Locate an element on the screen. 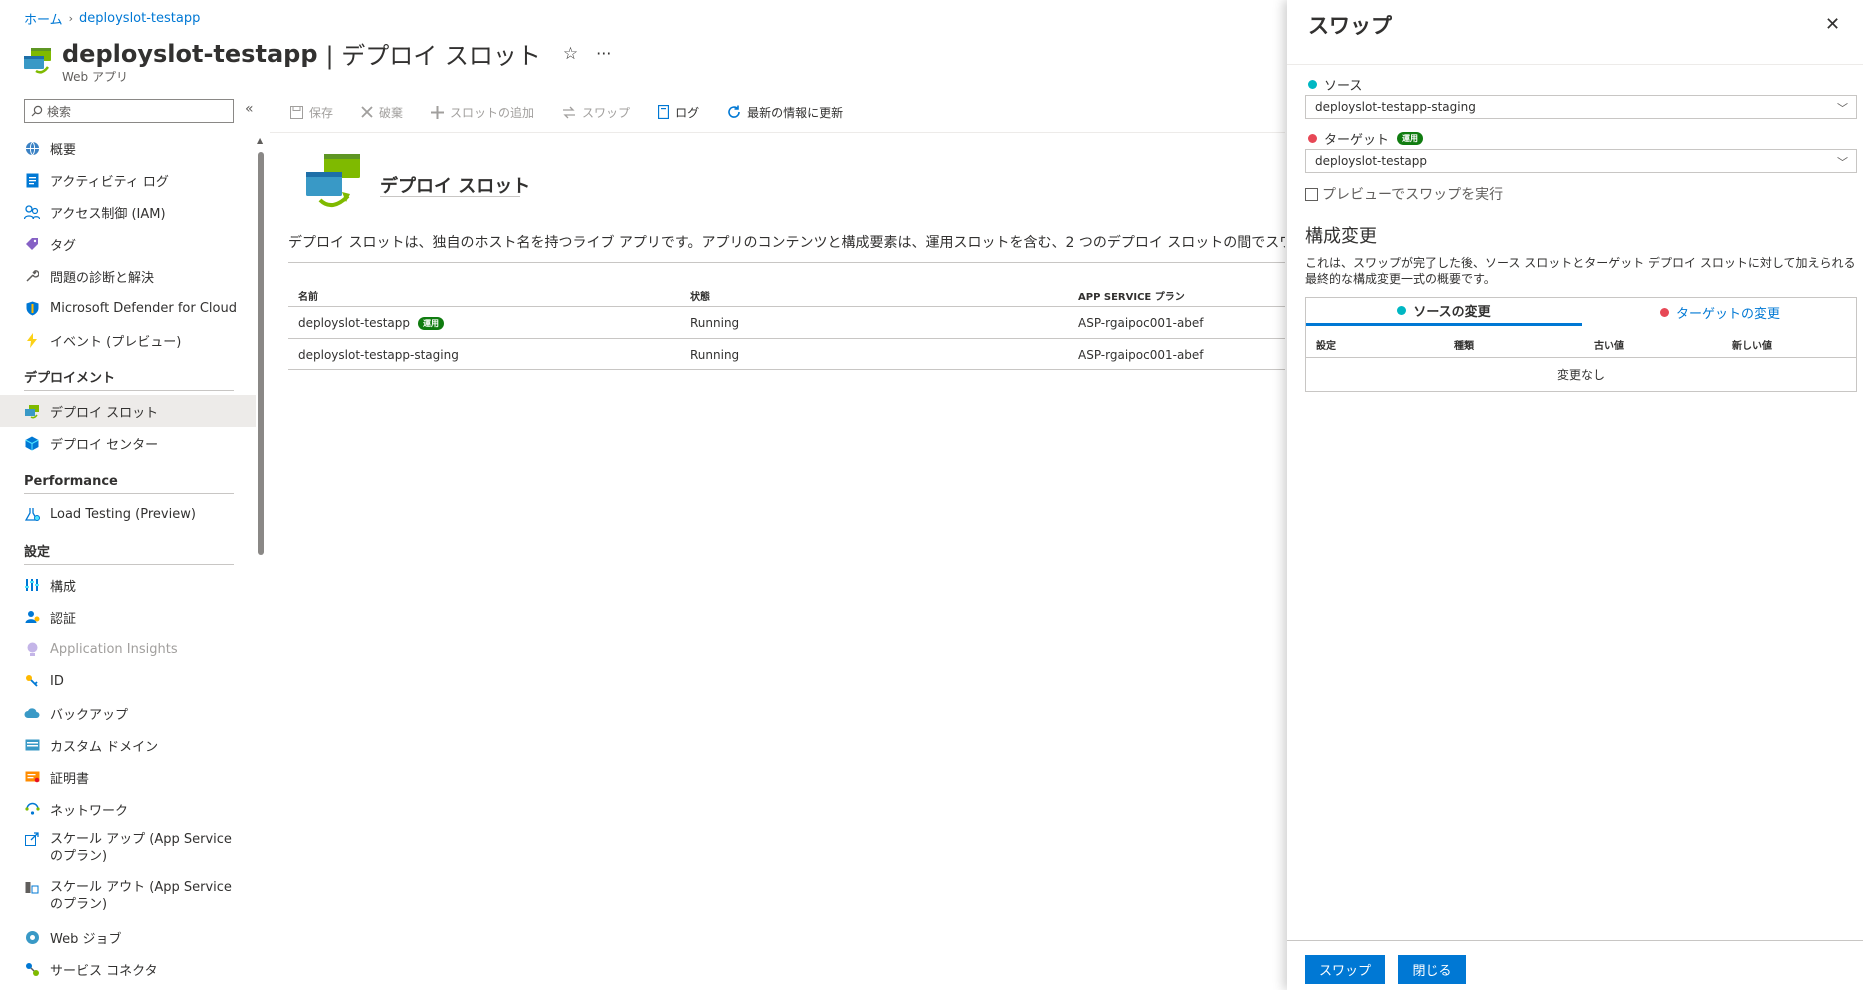 The height and width of the screenshot is (990, 1863). close-icon: ✕ is located at coordinates (1832, 24).